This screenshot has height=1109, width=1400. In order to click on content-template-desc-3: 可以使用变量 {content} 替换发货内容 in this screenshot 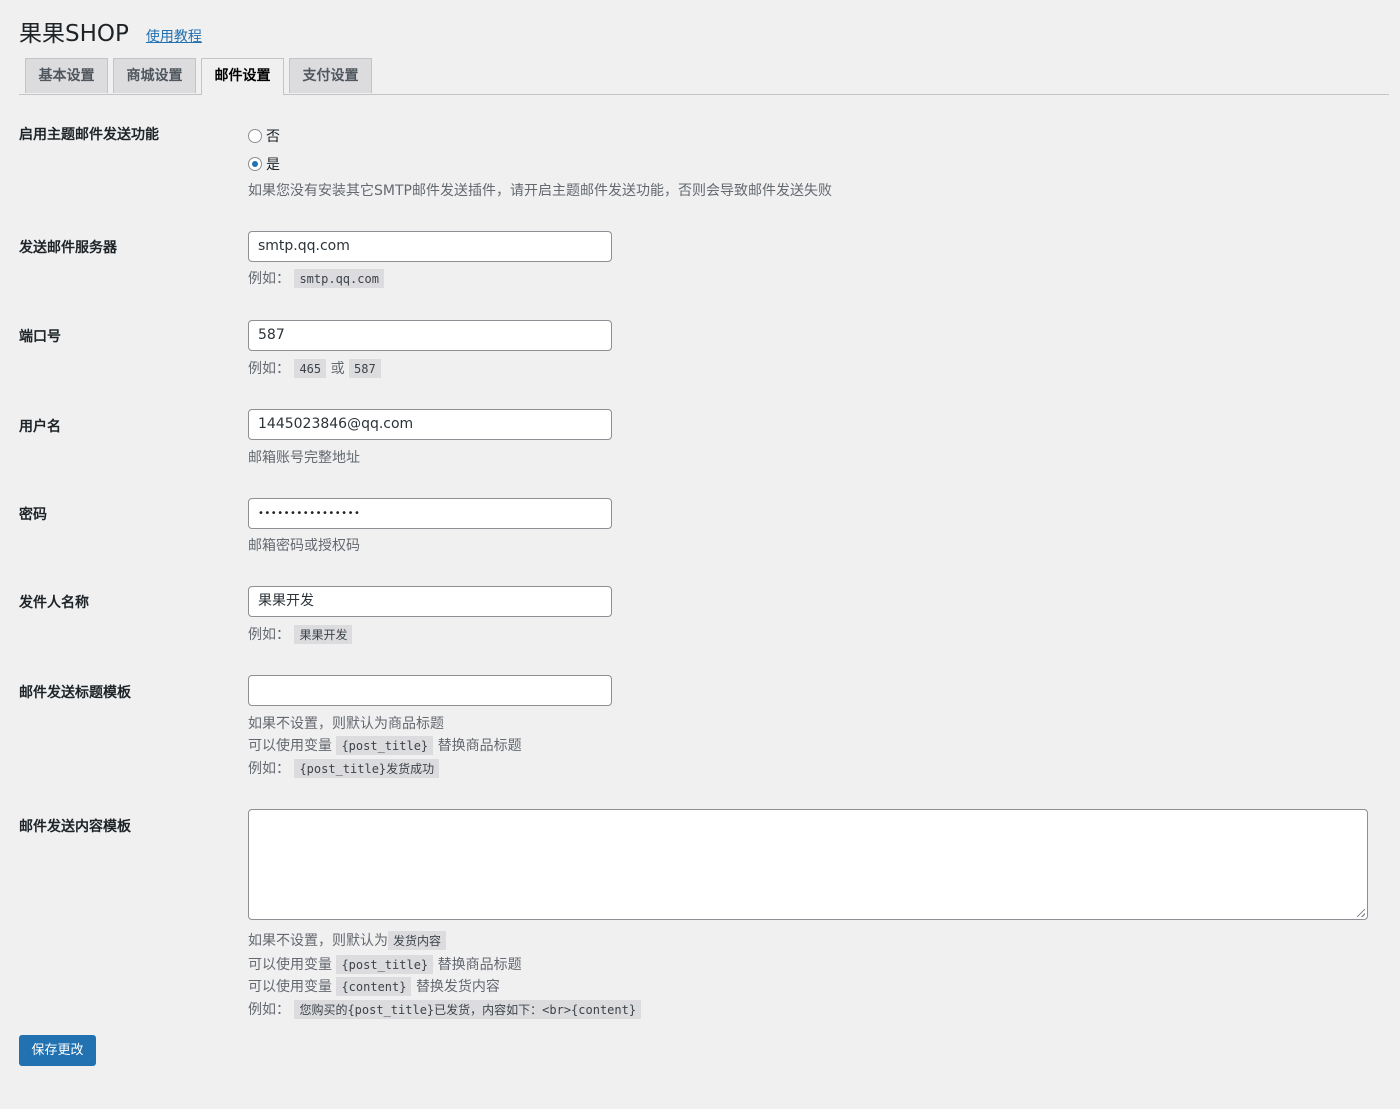, I will do `click(374, 986)`.